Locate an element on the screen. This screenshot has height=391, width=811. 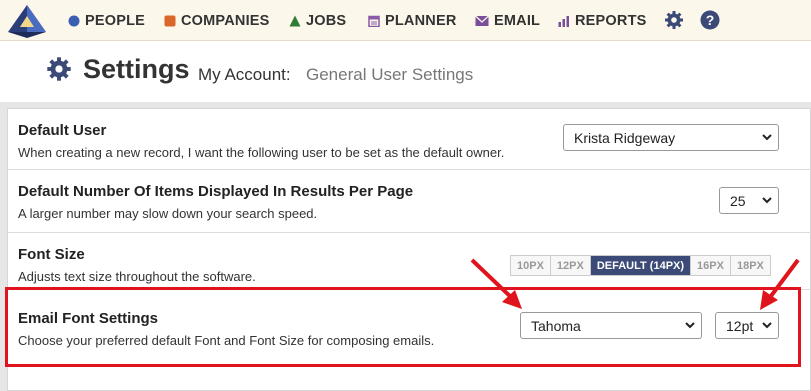
person-icon is located at coordinates (74, 20).